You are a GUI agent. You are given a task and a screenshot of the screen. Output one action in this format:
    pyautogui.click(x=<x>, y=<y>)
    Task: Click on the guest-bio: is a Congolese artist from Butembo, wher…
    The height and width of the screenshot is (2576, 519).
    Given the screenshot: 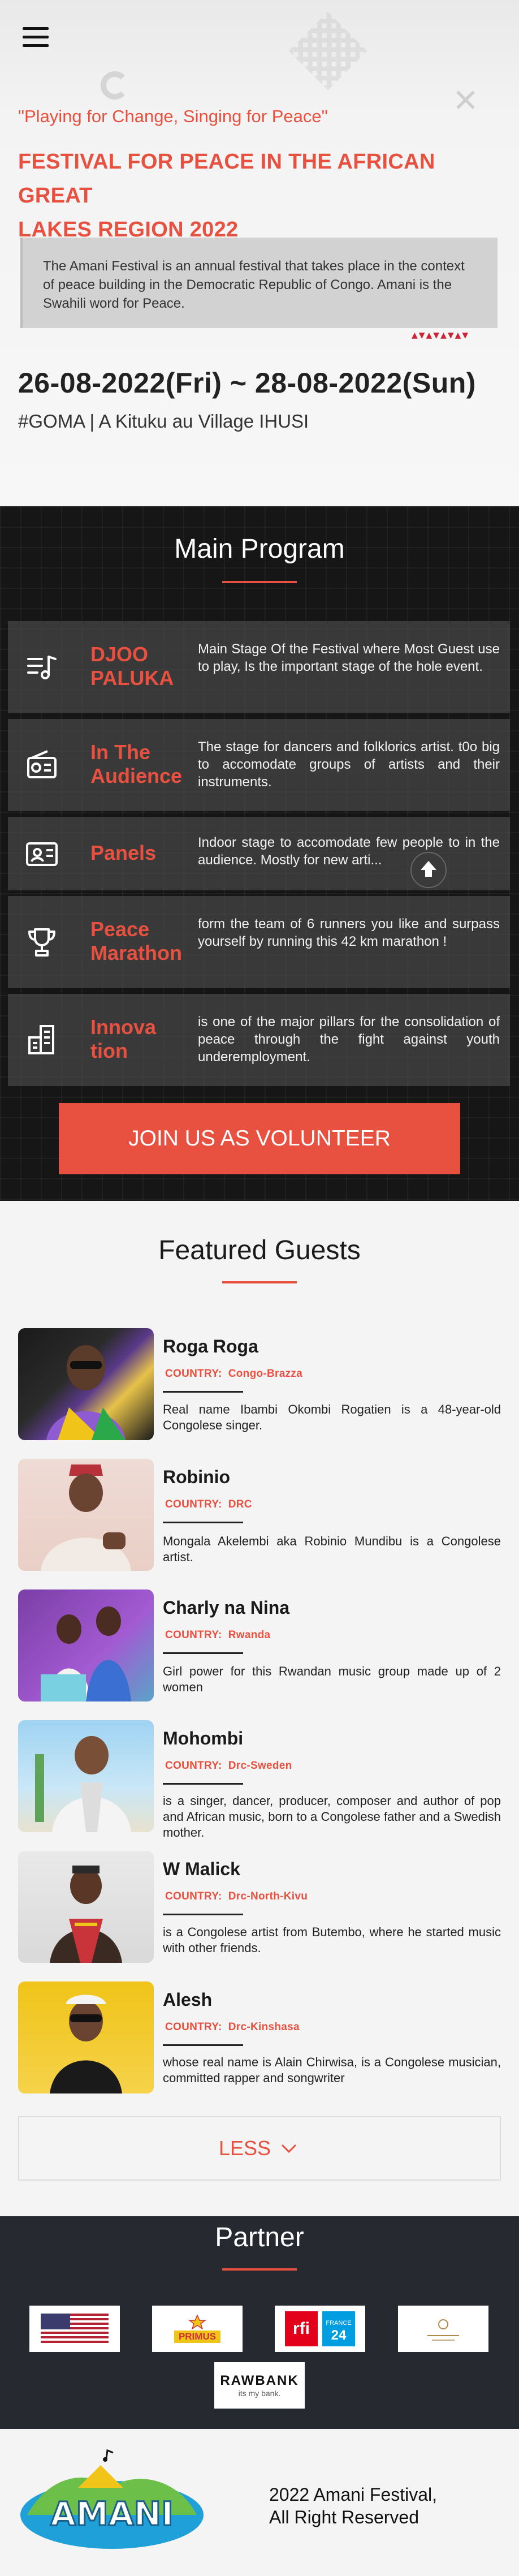 What is the action you would take?
    pyautogui.click(x=332, y=1940)
    